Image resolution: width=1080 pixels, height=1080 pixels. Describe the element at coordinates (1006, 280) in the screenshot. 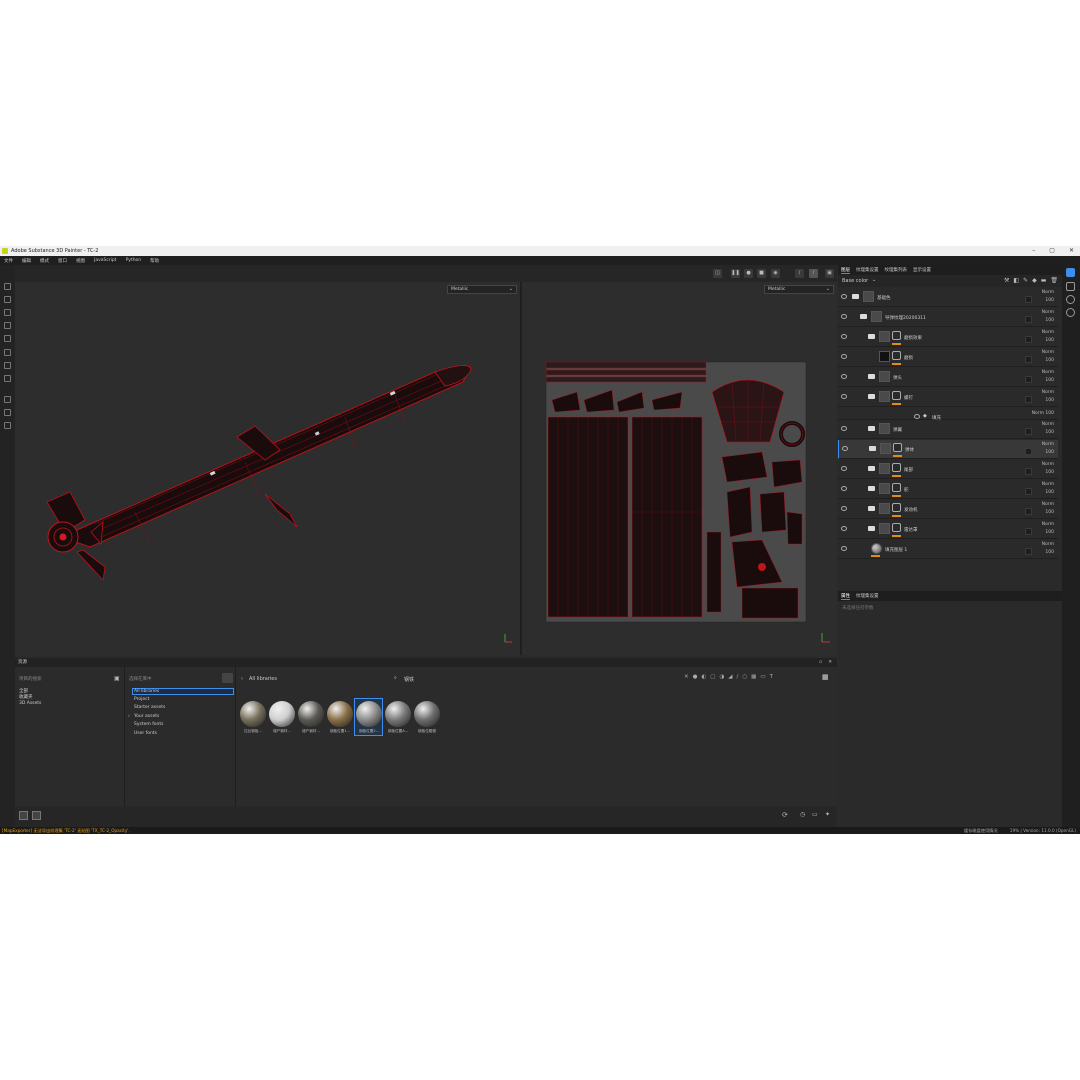

I see `add-effect-icon: ⚒` at that location.